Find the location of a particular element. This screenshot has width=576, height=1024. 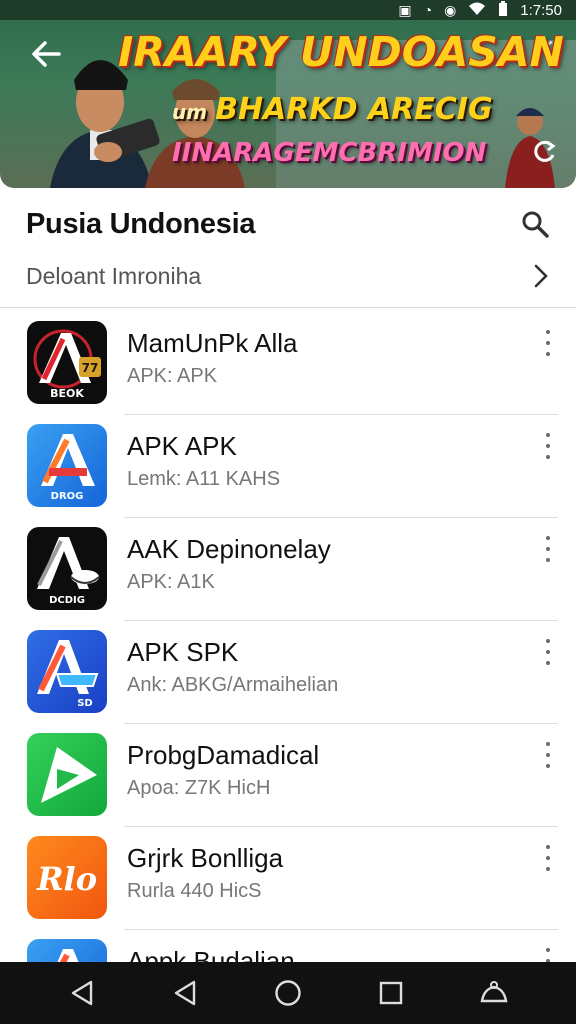

app-icon-text: SD is located at coordinates (85, 703).